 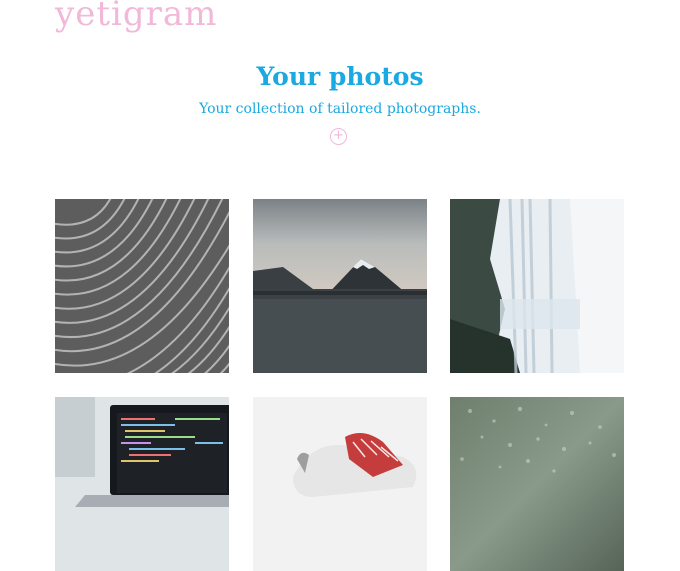 What do you see at coordinates (340, 76) in the screenshot?
I see `page-title: Your photos` at bounding box center [340, 76].